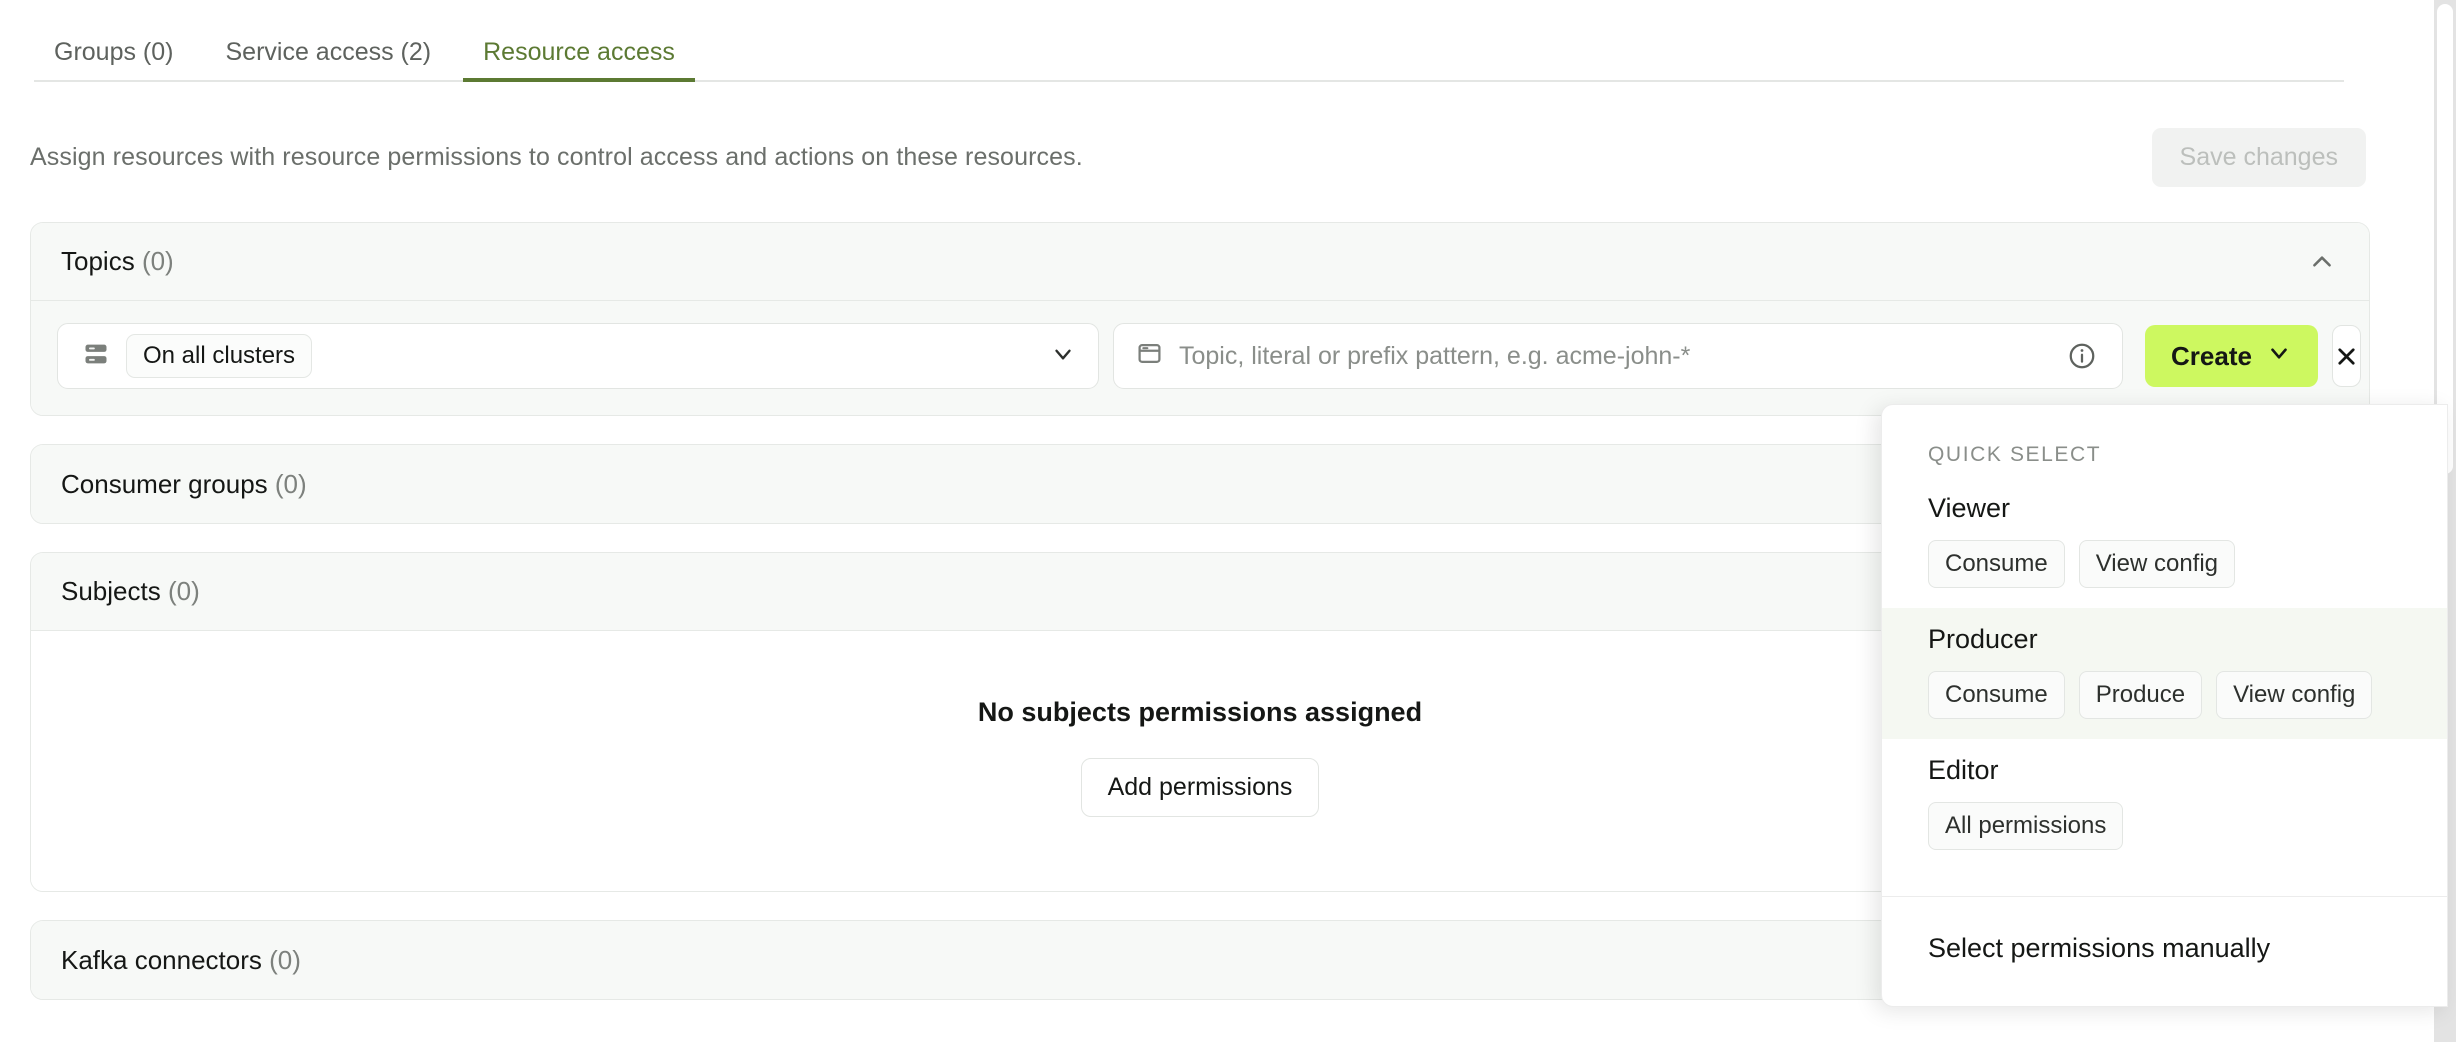  Describe the element at coordinates (1200, 262) in the screenshot. I see `panel-topics-header: Topics (0)` at that location.